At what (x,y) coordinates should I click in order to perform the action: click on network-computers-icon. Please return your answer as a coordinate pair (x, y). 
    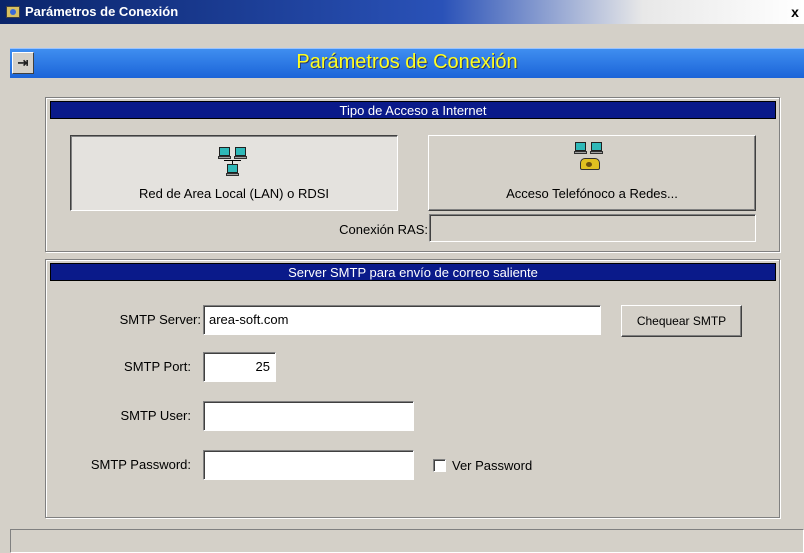
    Looking at the image, I should click on (235, 162).